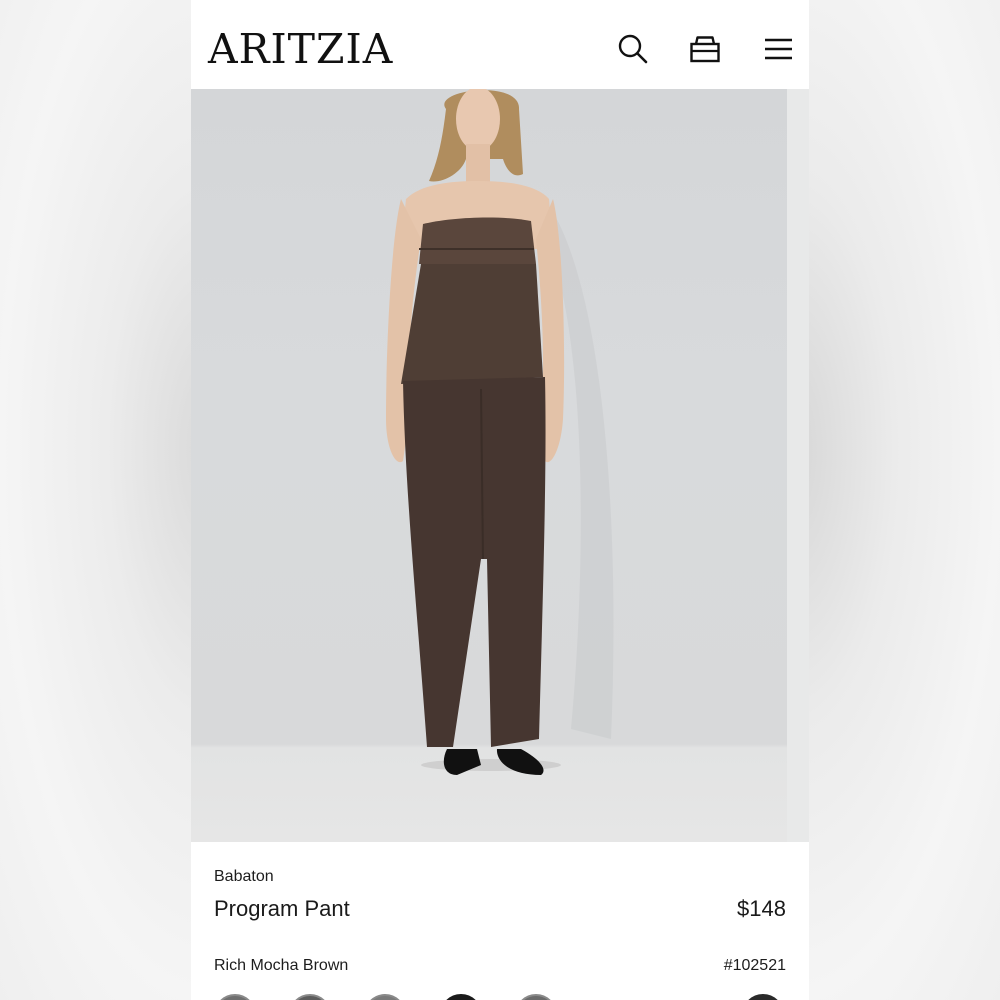 This screenshot has width=1000, height=1000. I want to click on menu-icon, so click(778, 49).